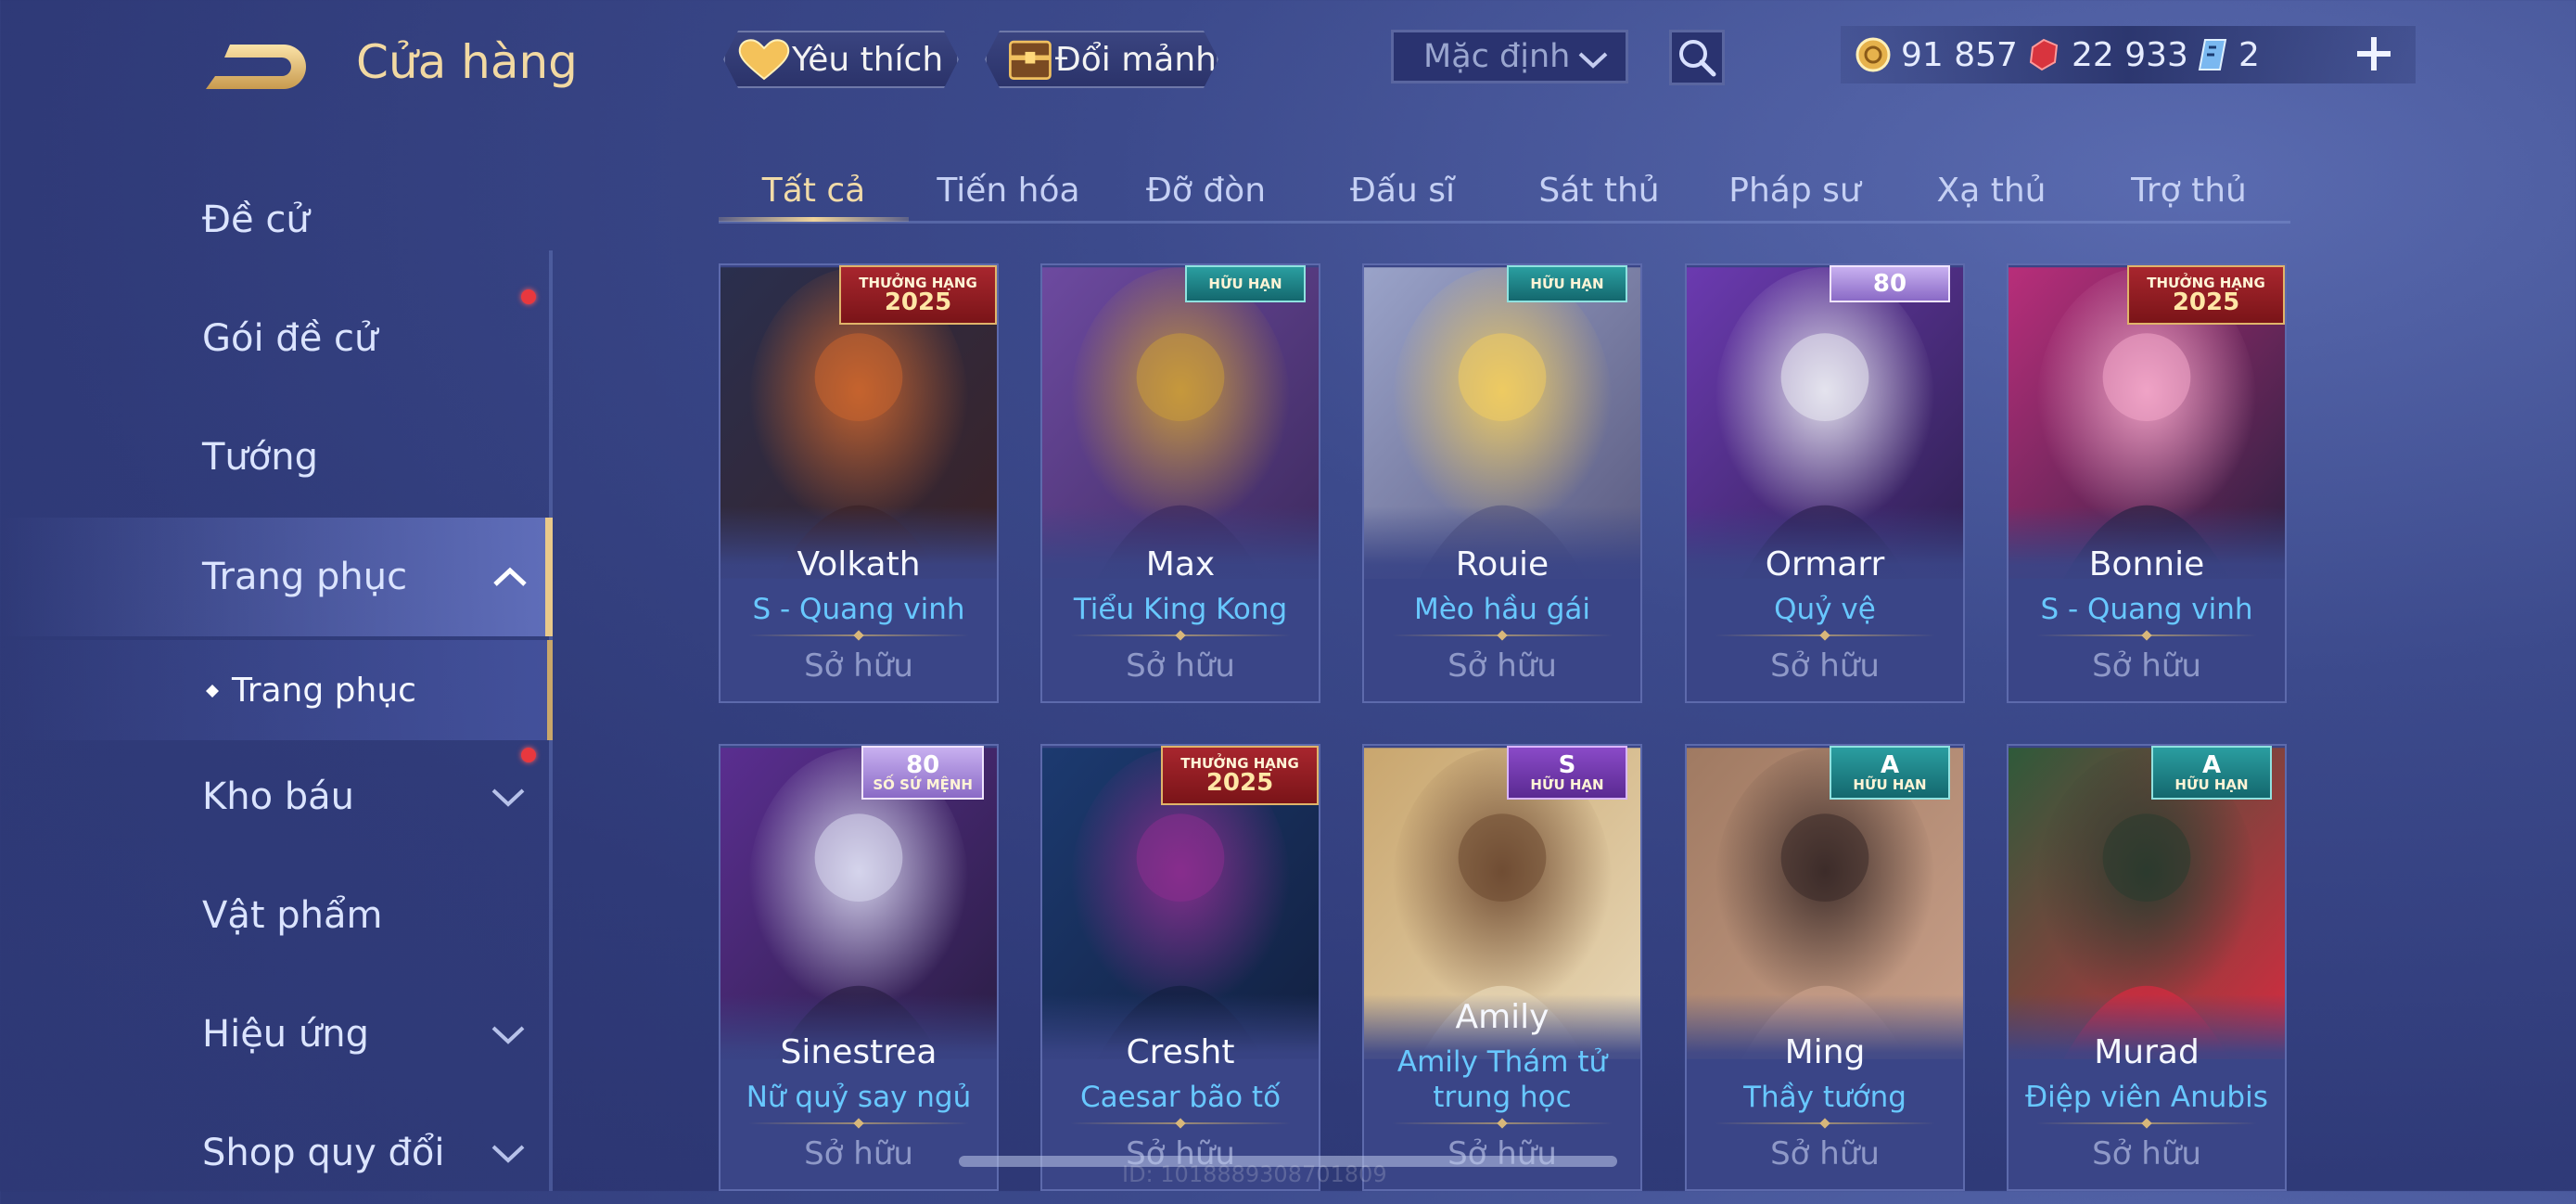  Describe the element at coordinates (1991, 190) in the screenshot. I see `tab-marksman: Xạ thủ` at that location.